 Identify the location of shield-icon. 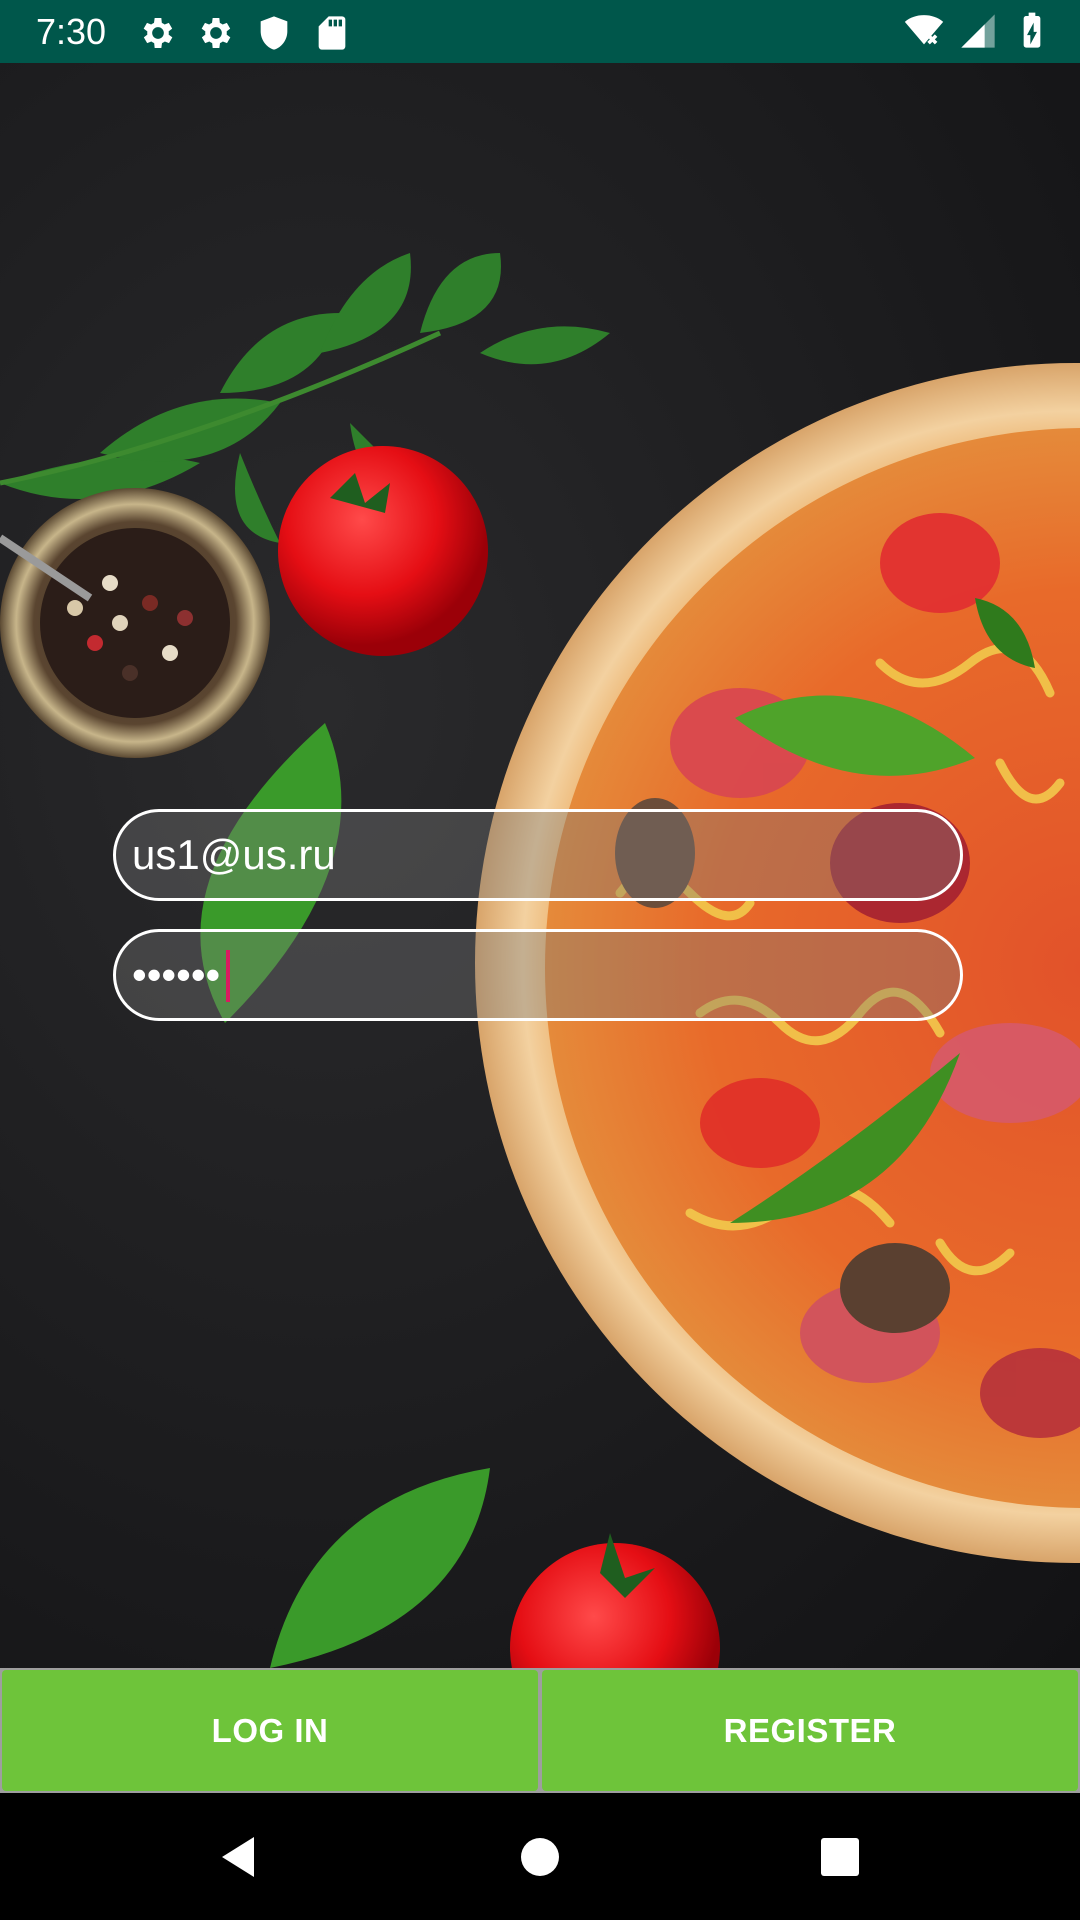
(274, 33).